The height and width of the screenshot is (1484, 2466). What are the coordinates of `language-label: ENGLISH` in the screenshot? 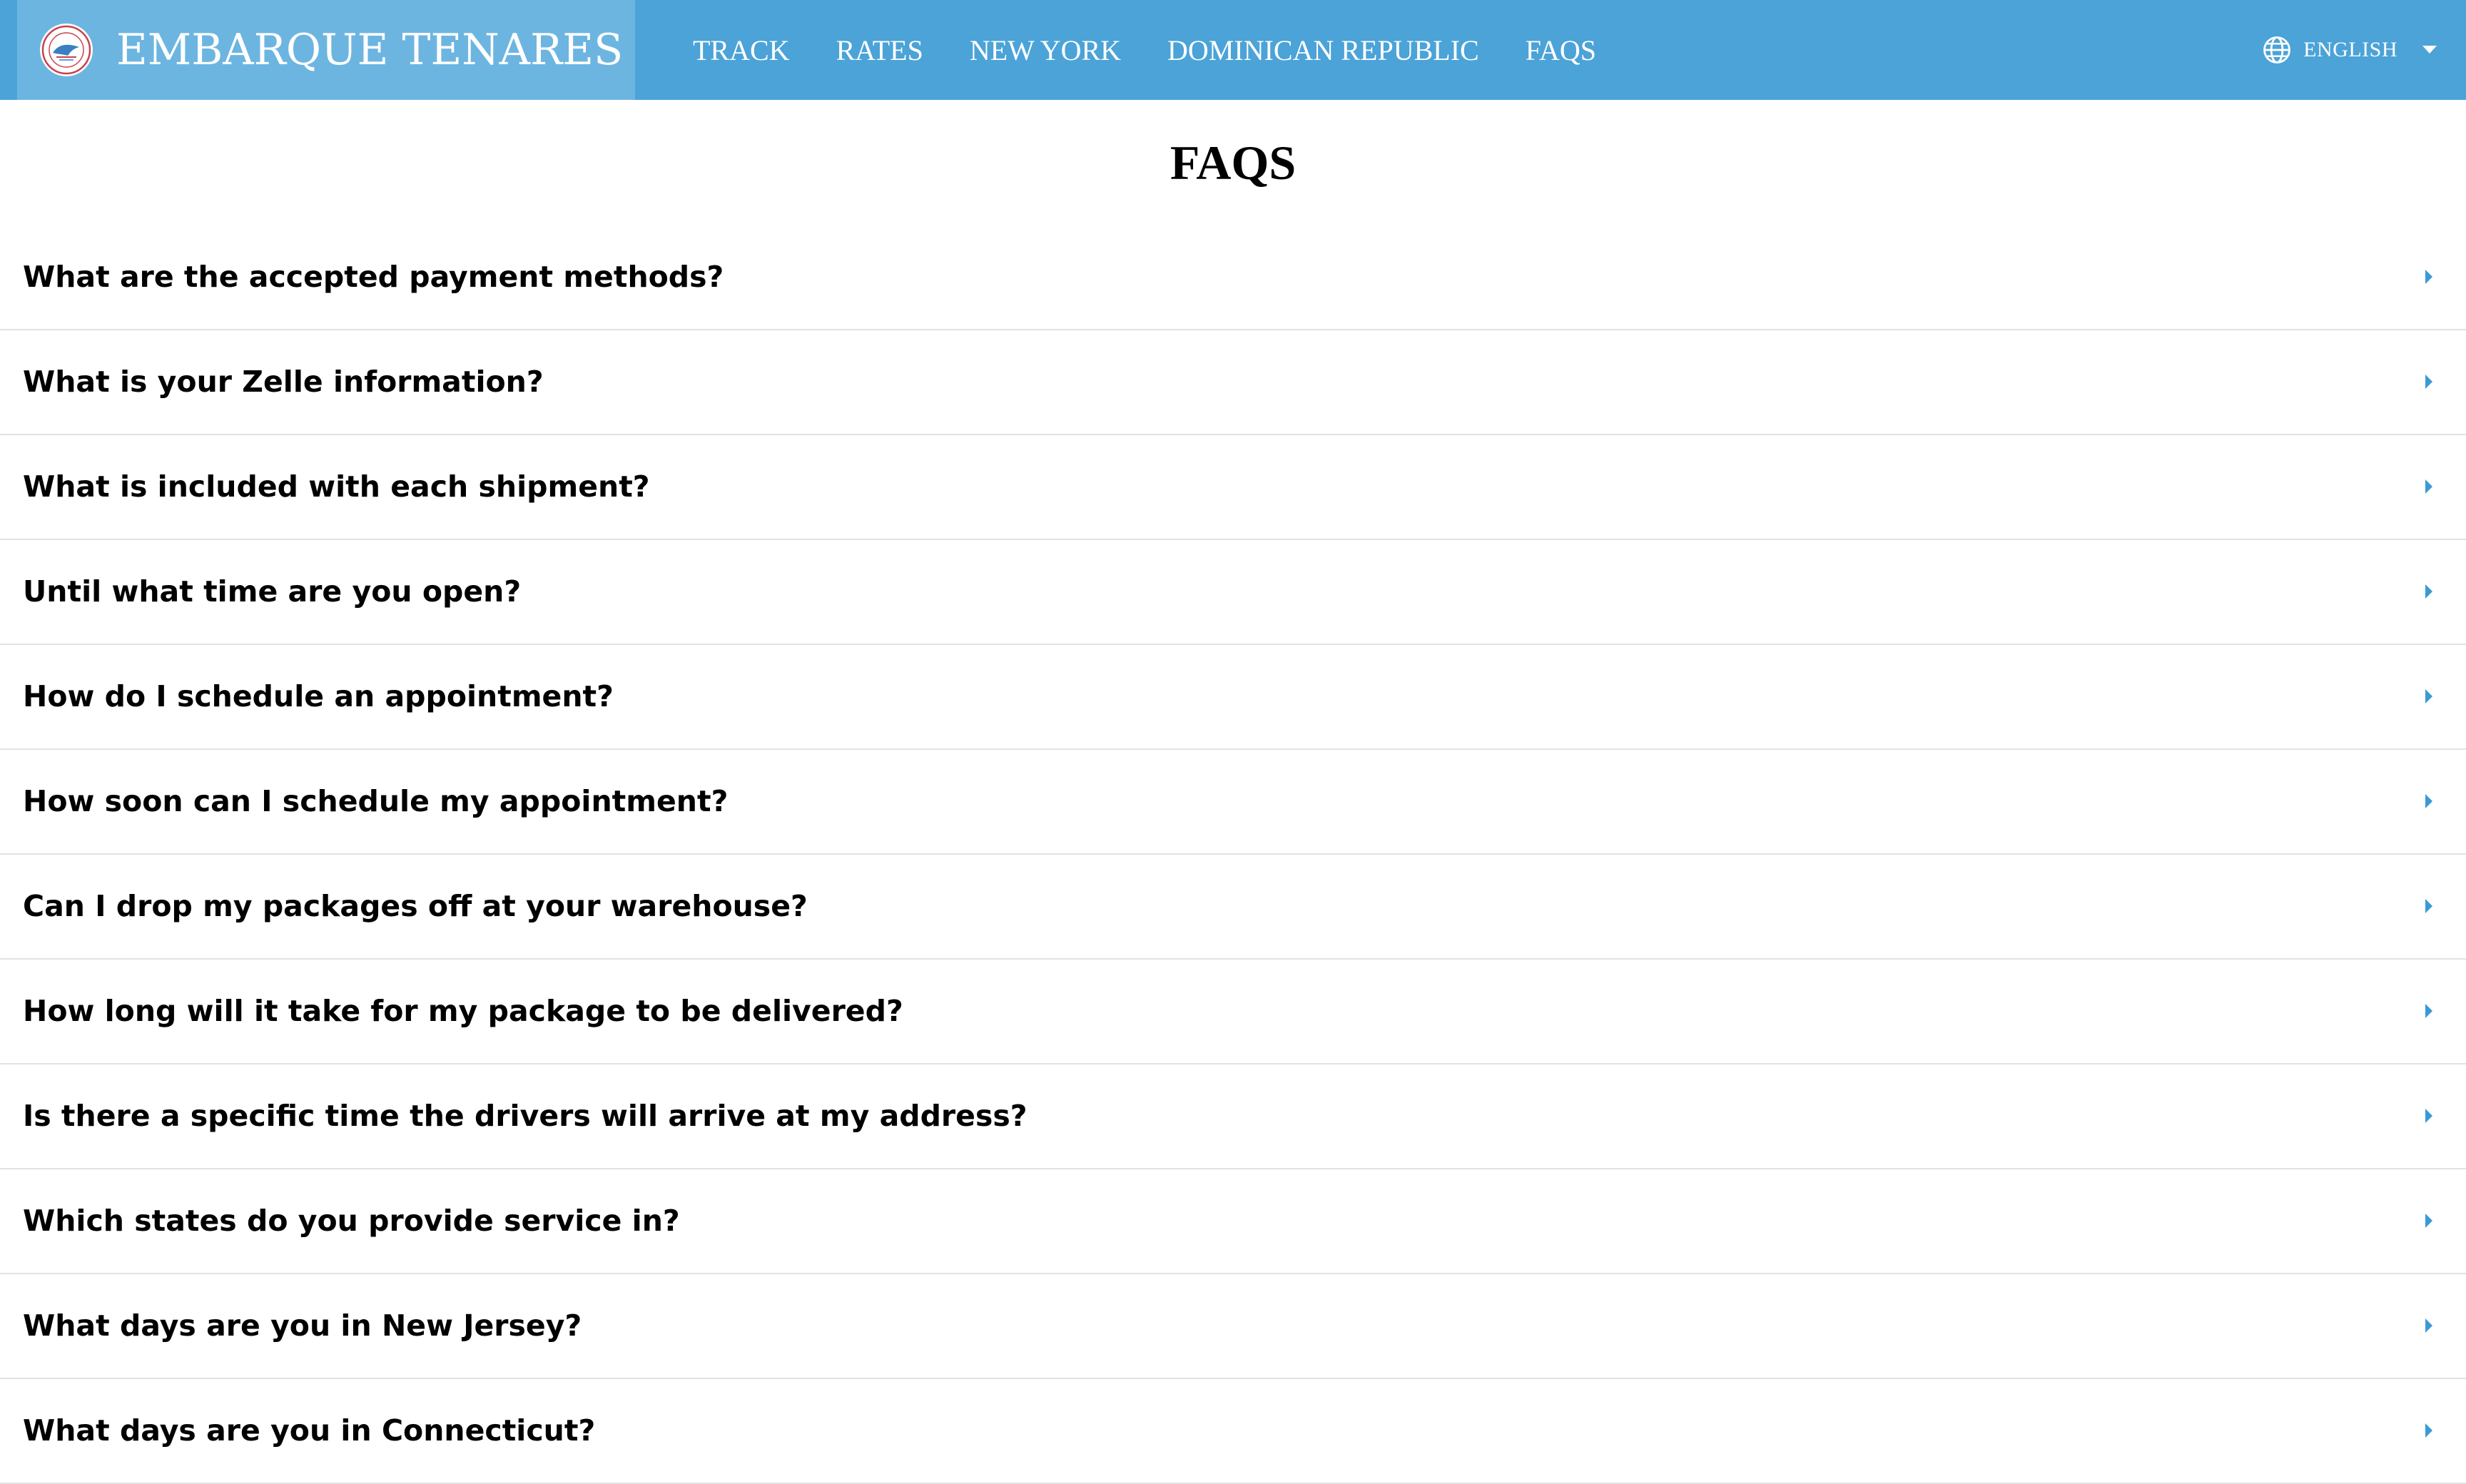 It's located at (2350, 49).